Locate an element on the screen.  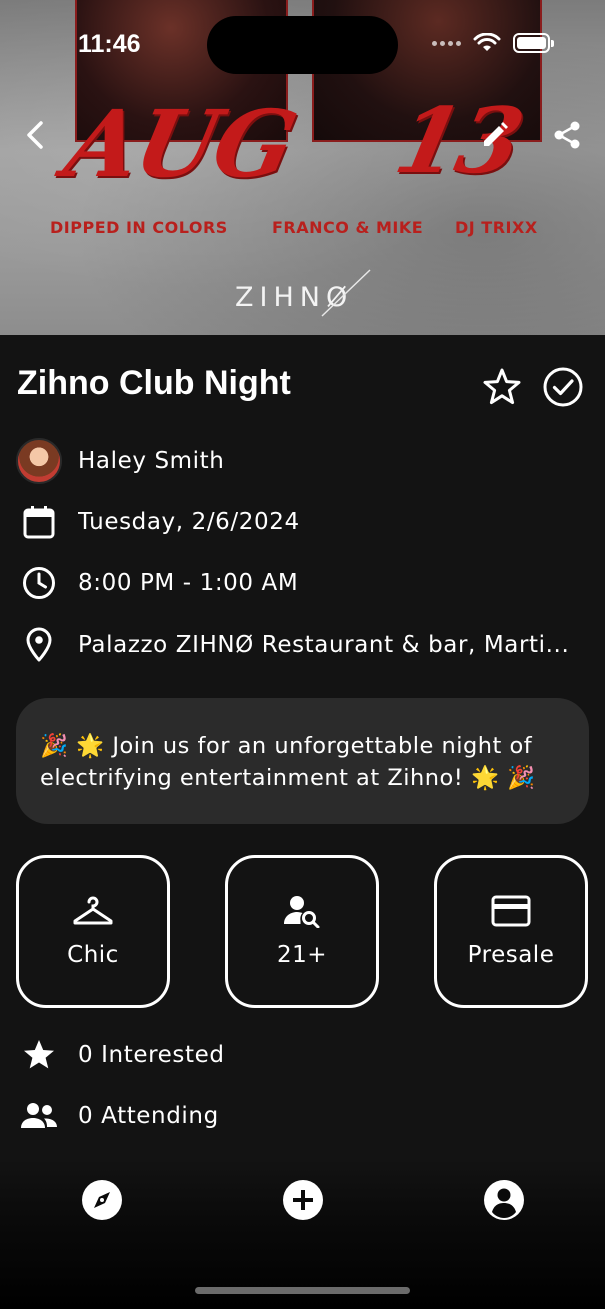
clock-icon is located at coordinates (39, 583).